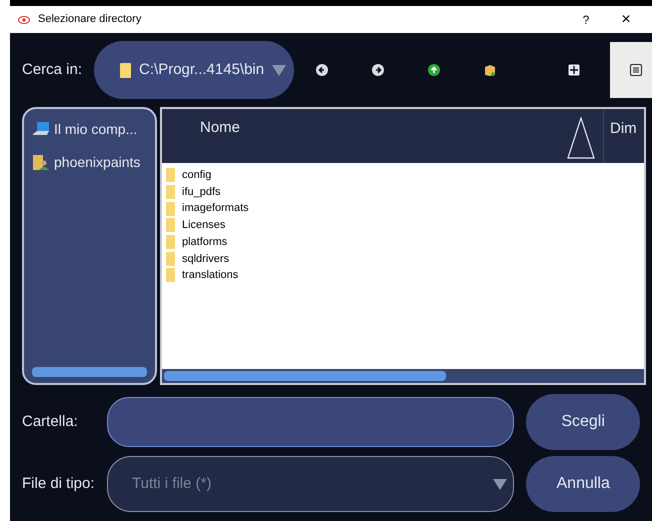 The image size is (652, 521). Describe the element at coordinates (574, 70) in the screenshot. I see `grid-icon` at that location.